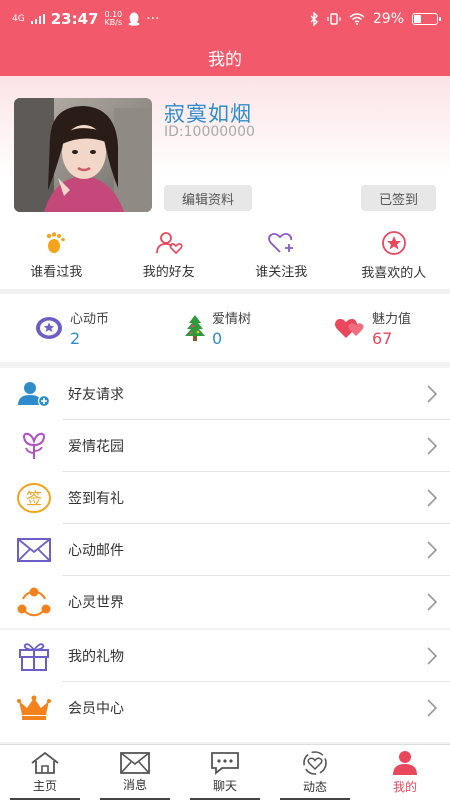  What do you see at coordinates (281, 242) in the screenshot?
I see `heart-plus-icon` at bounding box center [281, 242].